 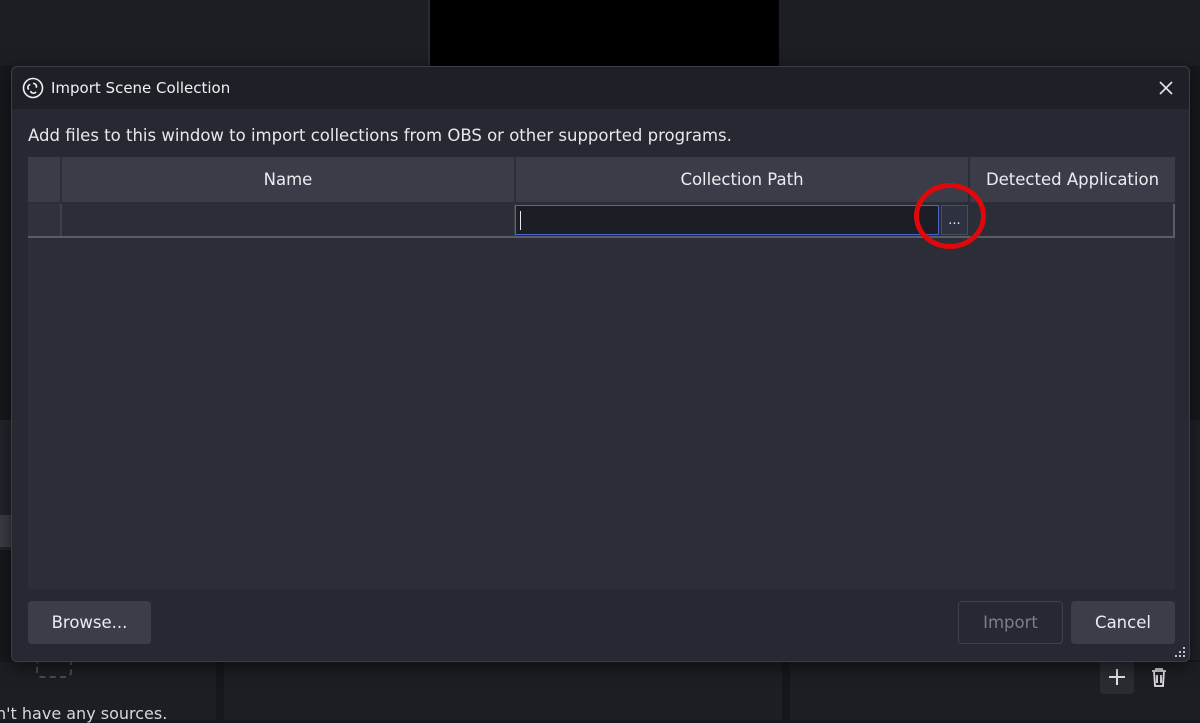 I want to click on scenes-dock-bg, so click(x=214, y=33).